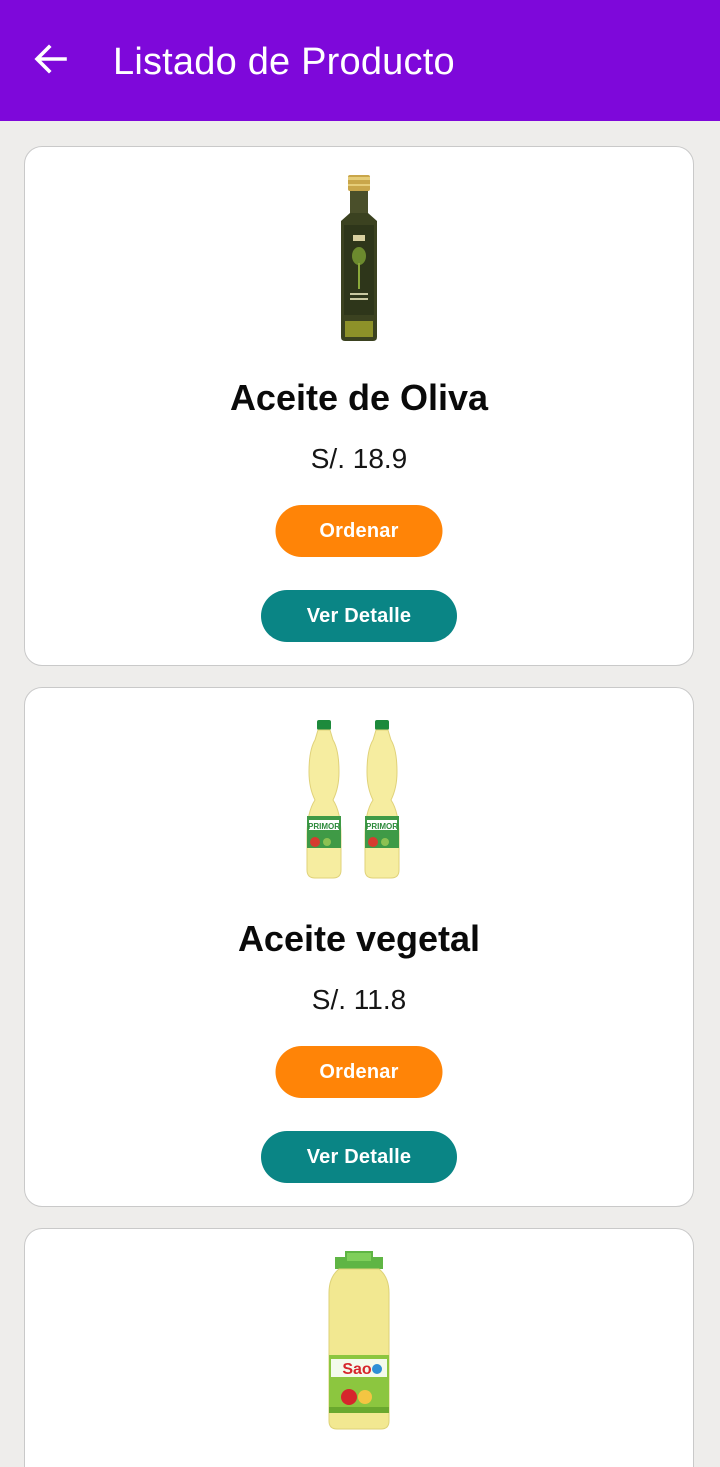 The width and height of the screenshot is (720, 1467). What do you see at coordinates (359, 458) in the screenshot?
I see `product-price: S/. 18.9` at bounding box center [359, 458].